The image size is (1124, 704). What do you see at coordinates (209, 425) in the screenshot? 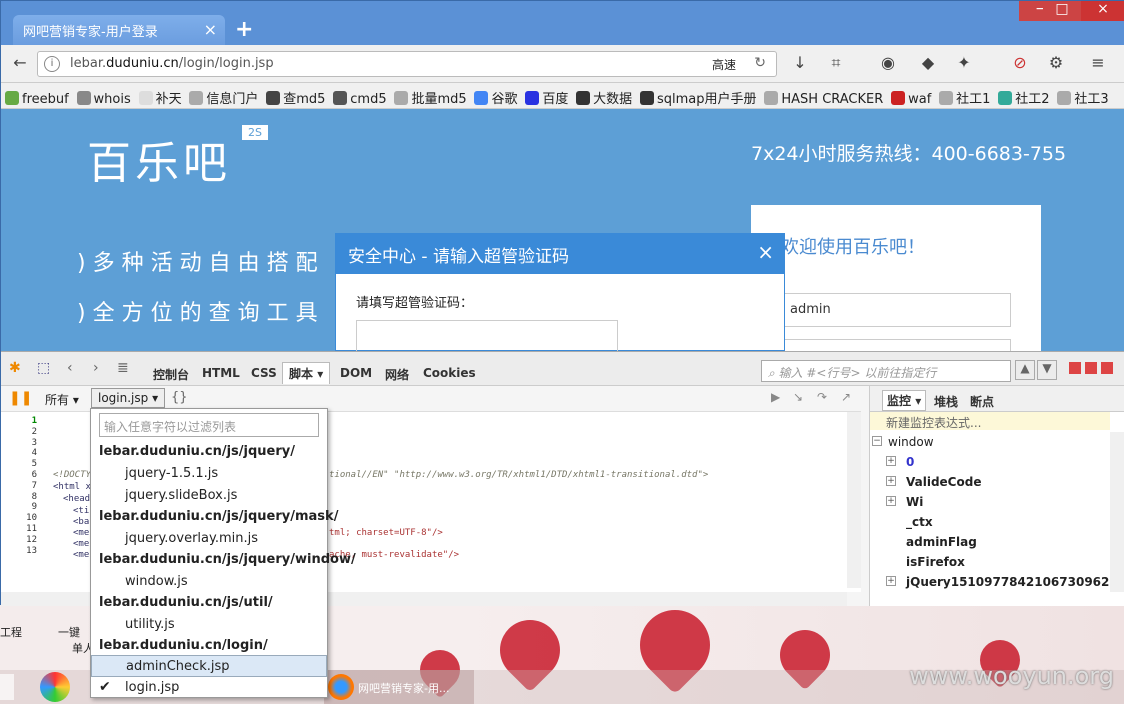
I see `dropdown-filter-input: 输入任意字符以过滤列表` at bounding box center [209, 425].